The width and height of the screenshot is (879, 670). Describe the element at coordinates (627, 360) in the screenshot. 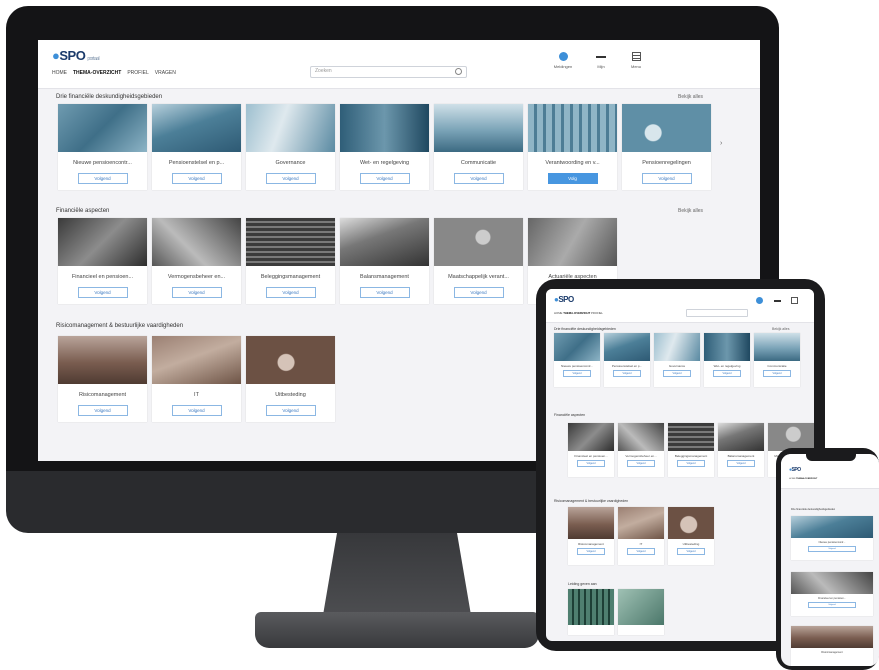

I see `tablet-card: Pensioenstelsel en p... Volgend` at that location.